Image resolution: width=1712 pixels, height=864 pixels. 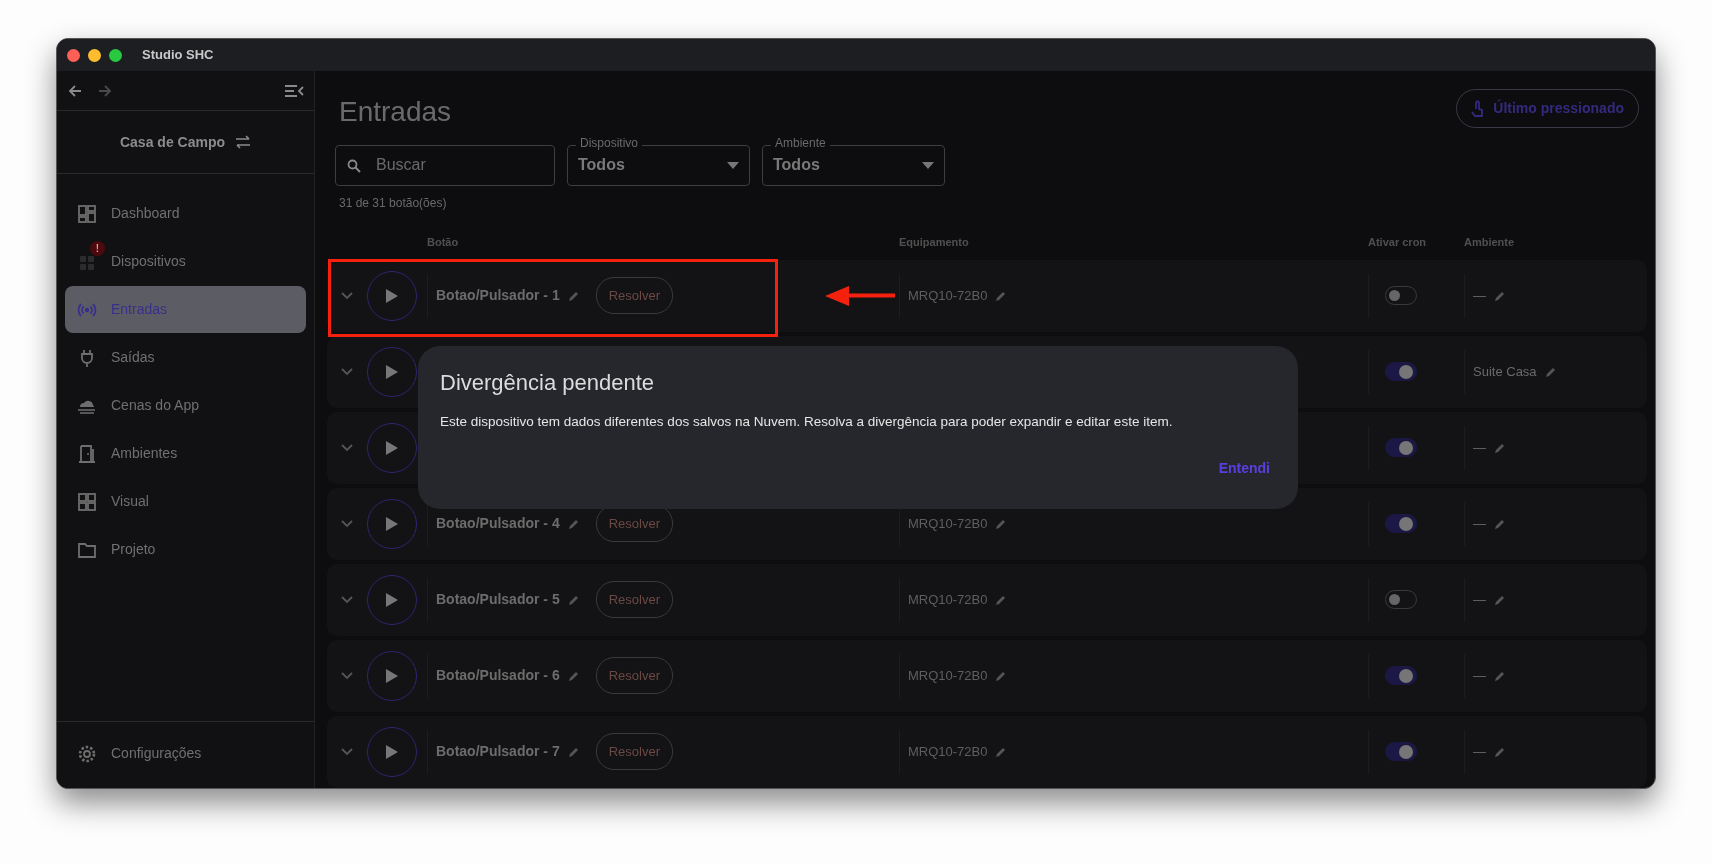 What do you see at coordinates (807, 422) in the screenshot?
I see `dialog-message: Este dispositivo tem dados diferentes dos salvos na Nuvem. Resolva a divergência para poder expandir e editar este item.` at bounding box center [807, 422].